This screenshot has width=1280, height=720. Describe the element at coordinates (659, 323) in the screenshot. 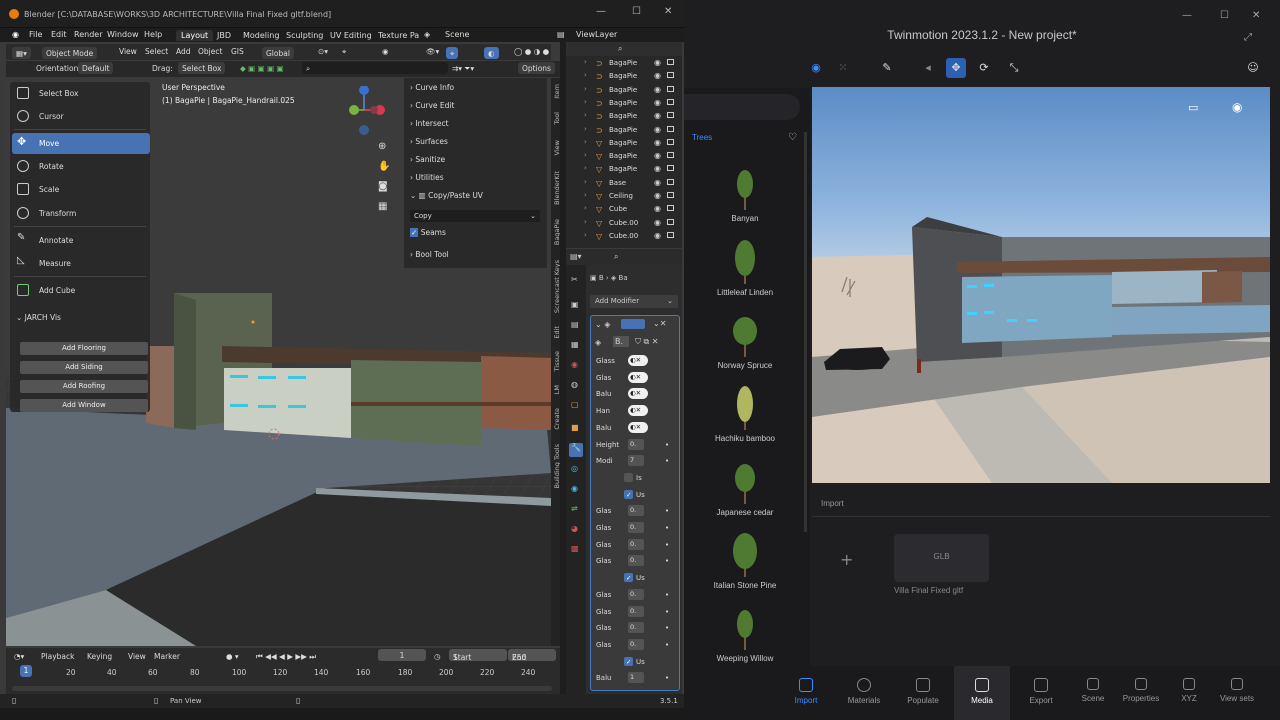

I see `close-icon: ⌄✕` at that location.